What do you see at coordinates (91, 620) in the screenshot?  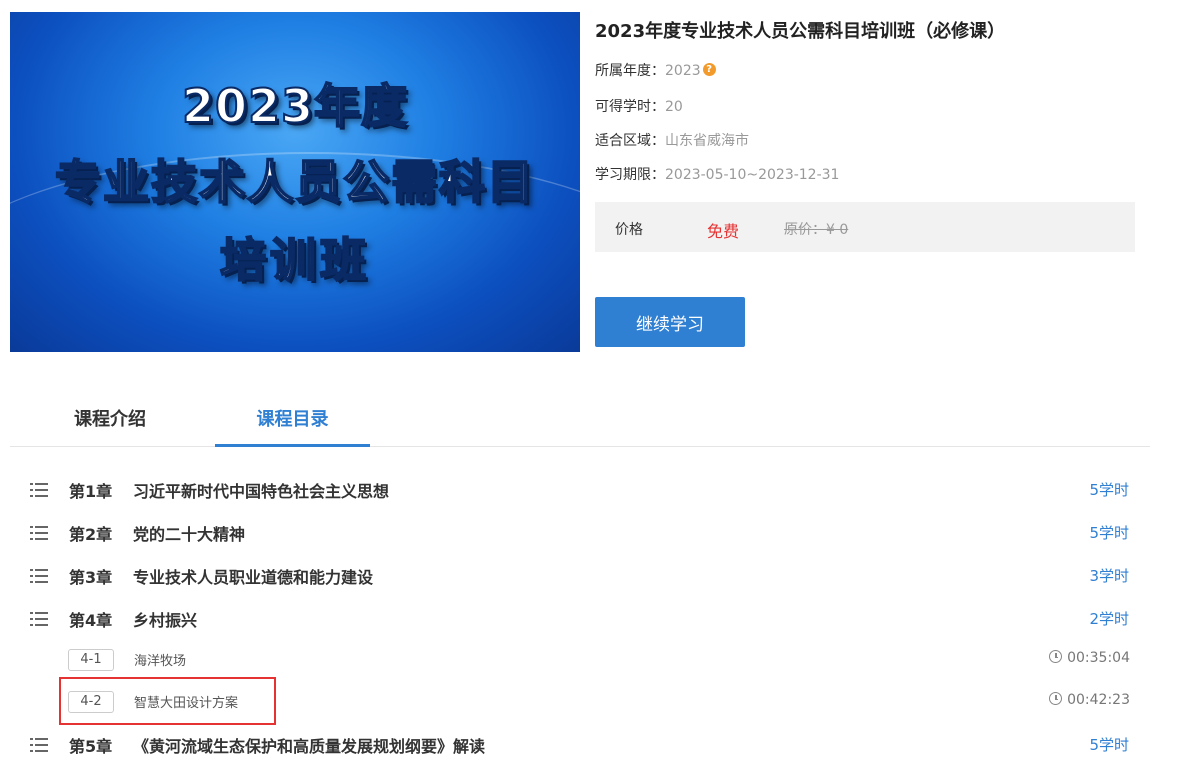 I see `chapter-number: 第4章` at bounding box center [91, 620].